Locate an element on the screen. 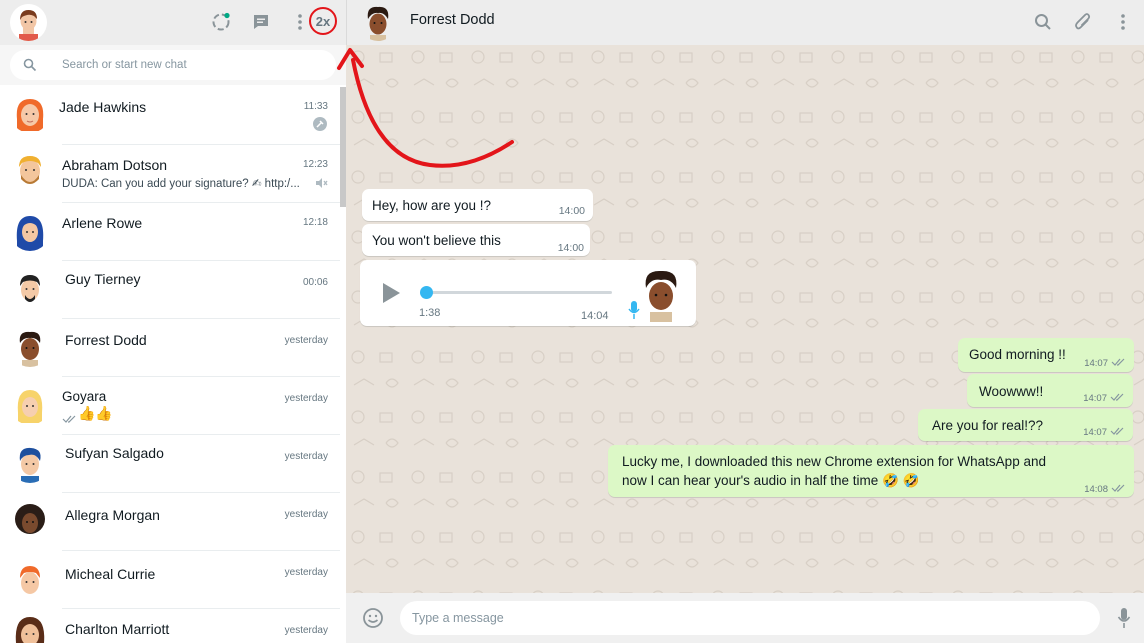  my-avatar is located at coordinates (28, 22).